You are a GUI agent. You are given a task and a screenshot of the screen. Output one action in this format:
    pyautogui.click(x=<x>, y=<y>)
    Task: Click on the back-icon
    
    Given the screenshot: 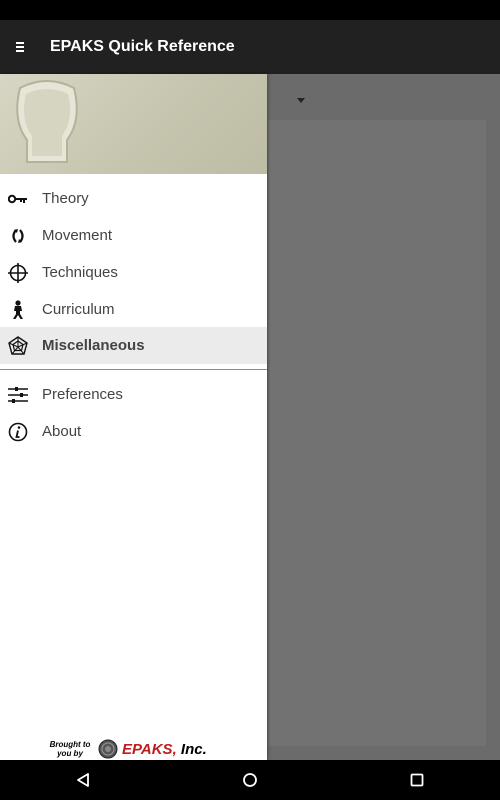 What is the action you would take?
    pyautogui.click(x=83, y=780)
    